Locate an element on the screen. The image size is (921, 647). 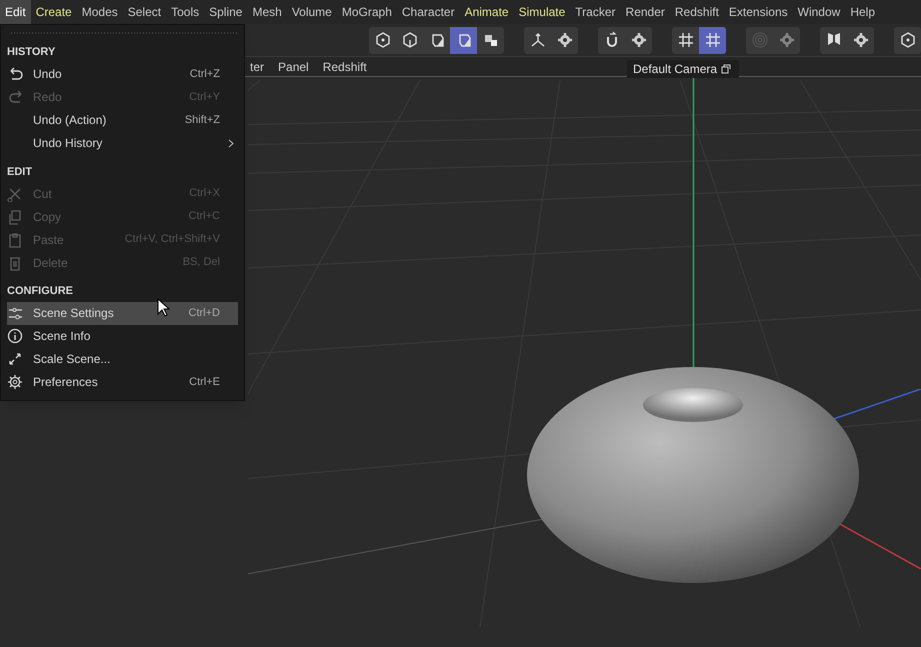
menu-item: Scene Settings Ctrl+D is located at coordinates (122, 313).